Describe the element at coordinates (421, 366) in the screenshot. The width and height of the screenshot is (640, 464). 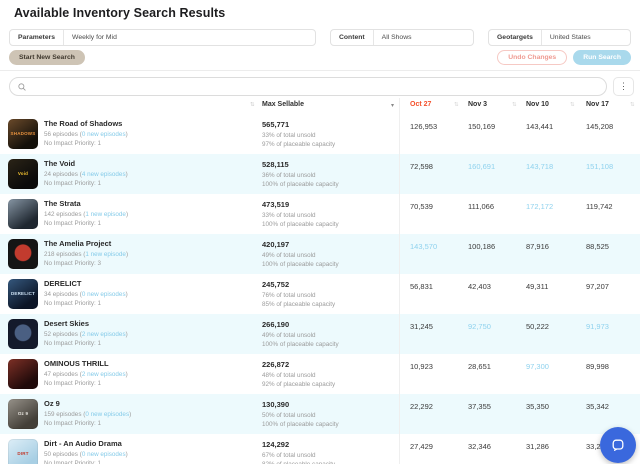
I see `cell-value: 10,923` at that location.